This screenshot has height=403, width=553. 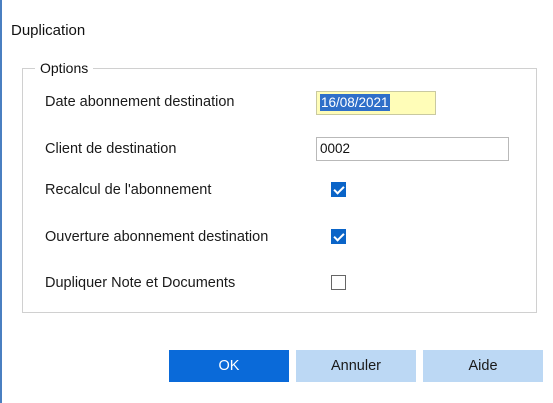 I want to click on ok-button: OK, so click(x=229, y=366).